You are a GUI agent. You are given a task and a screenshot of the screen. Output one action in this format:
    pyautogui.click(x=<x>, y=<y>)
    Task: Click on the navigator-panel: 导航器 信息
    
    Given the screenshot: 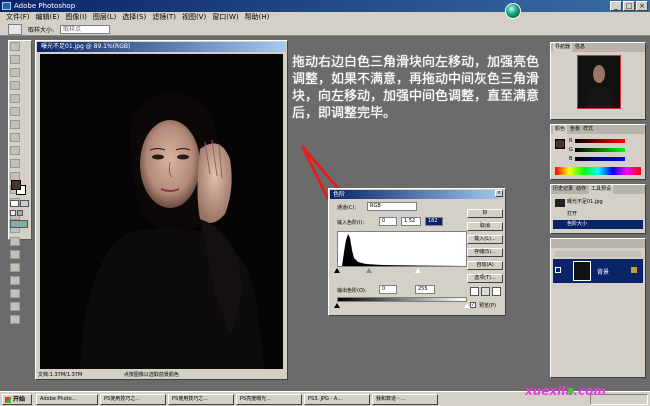 What is the action you would take?
    pyautogui.click(x=598, y=81)
    